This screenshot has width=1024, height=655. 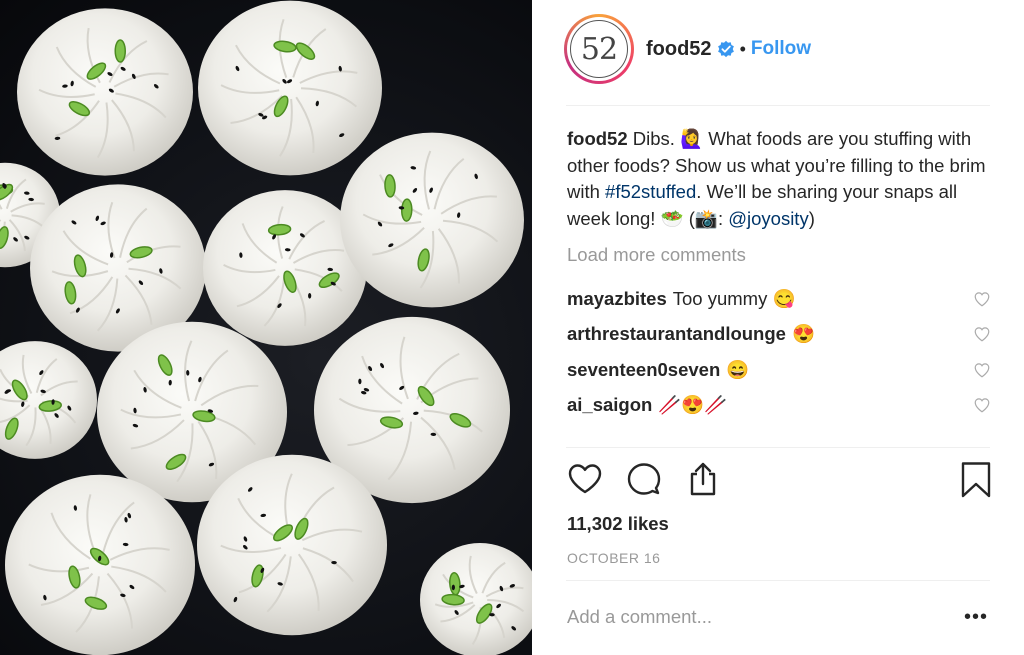 I want to click on comment-username: seventeen0seven, so click(x=643, y=369).